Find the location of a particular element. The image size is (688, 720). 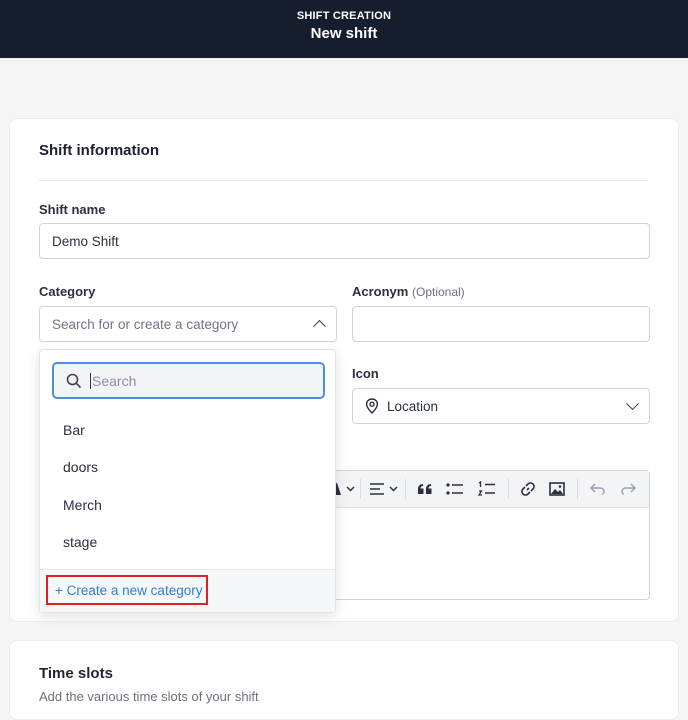

search-icon is located at coordinates (74, 380).